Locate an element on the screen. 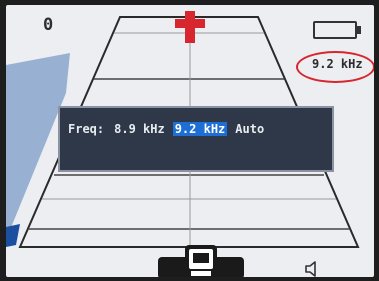 The width and height of the screenshot is (379, 281). frequency-readout: 9.2 kHz is located at coordinates (337, 64).